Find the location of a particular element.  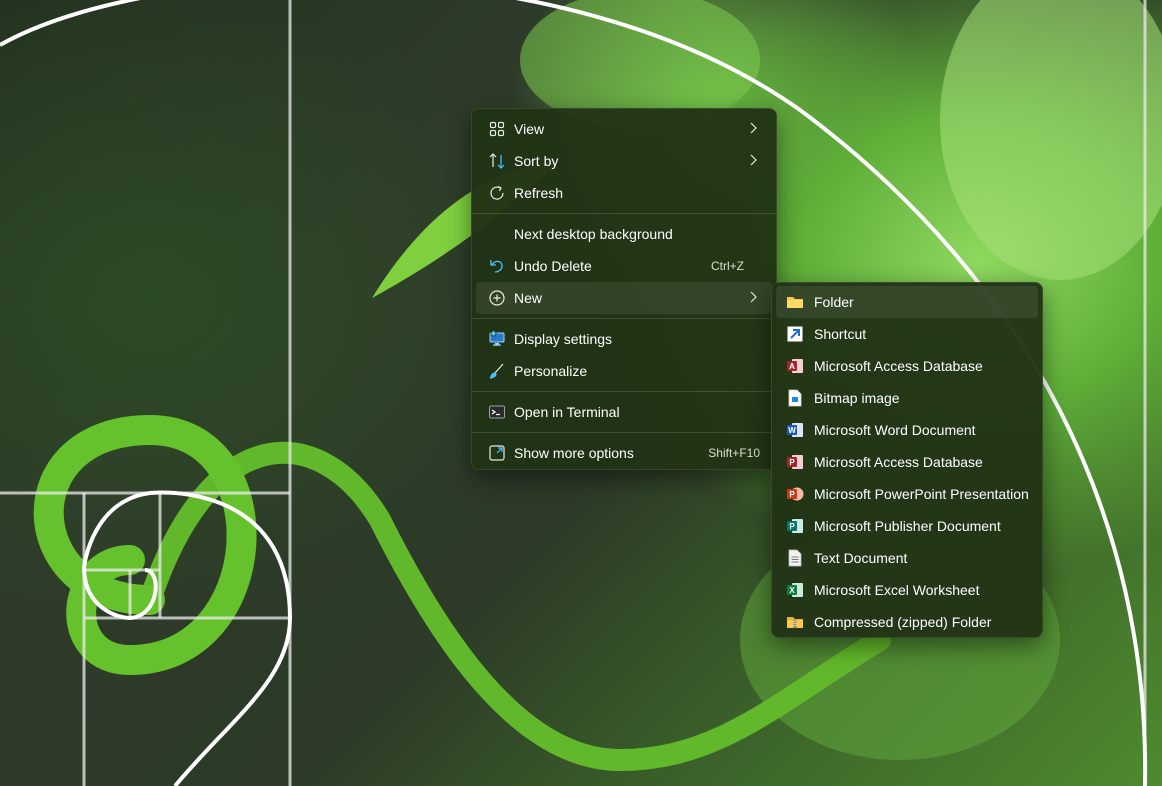

menu-item-label: Refresh is located at coordinates (539, 193).